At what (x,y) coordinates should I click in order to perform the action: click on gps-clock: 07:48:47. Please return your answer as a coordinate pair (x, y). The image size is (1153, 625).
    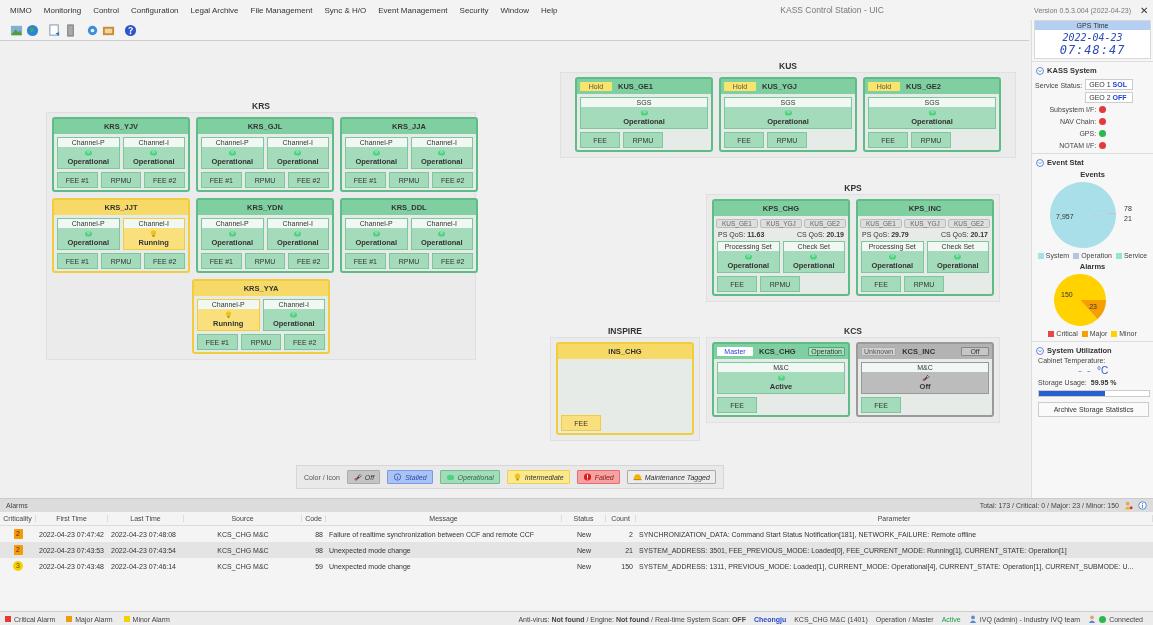
    Looking at the image, I should click on (1092, 50).